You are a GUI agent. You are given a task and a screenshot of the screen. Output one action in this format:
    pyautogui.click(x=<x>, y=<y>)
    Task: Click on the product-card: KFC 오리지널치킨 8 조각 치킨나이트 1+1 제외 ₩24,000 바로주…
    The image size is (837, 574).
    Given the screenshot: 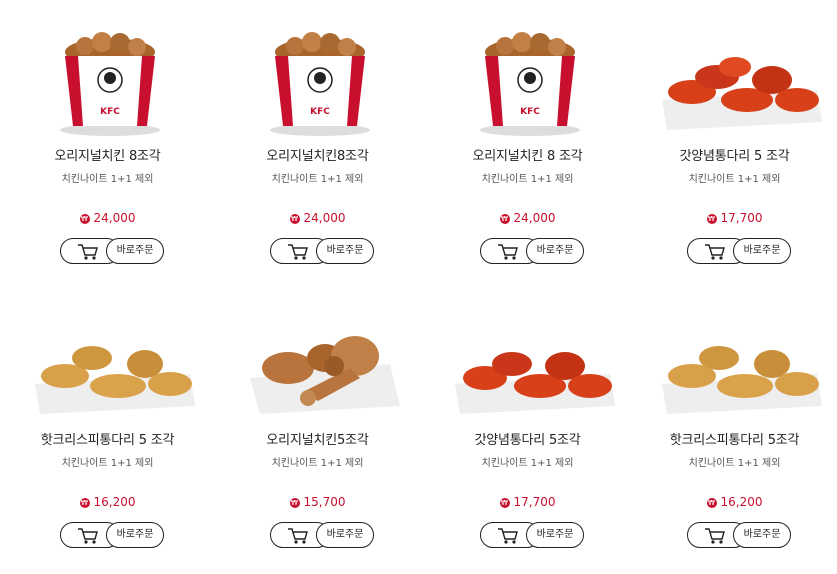 What is the action you would take?
    pyautogui.click(x=527, y=142)
    